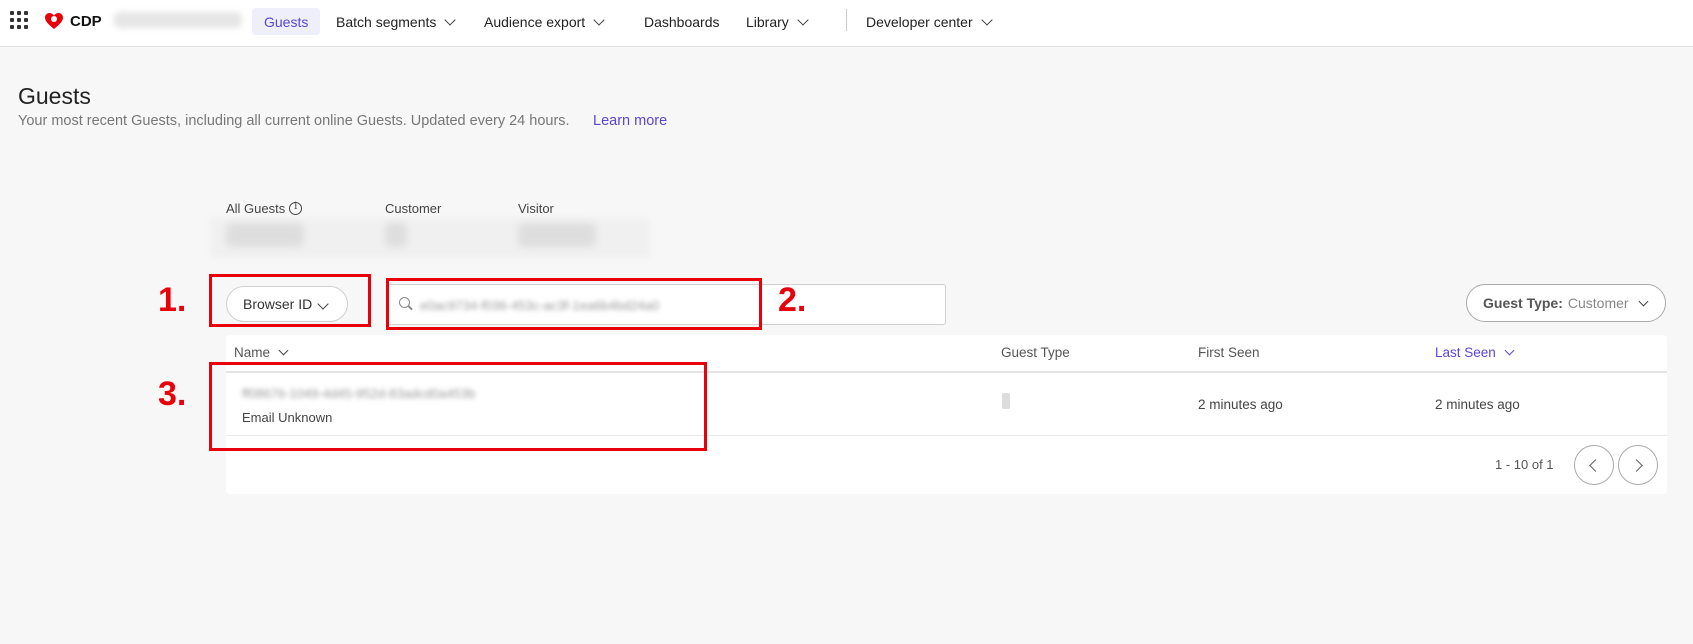 The width and height of the screenshot is (1693, 644). Describe the element at coordinates (1240, 404) in the screenshot. I see `first-seen-cell: 2 minutes ago` at that location.